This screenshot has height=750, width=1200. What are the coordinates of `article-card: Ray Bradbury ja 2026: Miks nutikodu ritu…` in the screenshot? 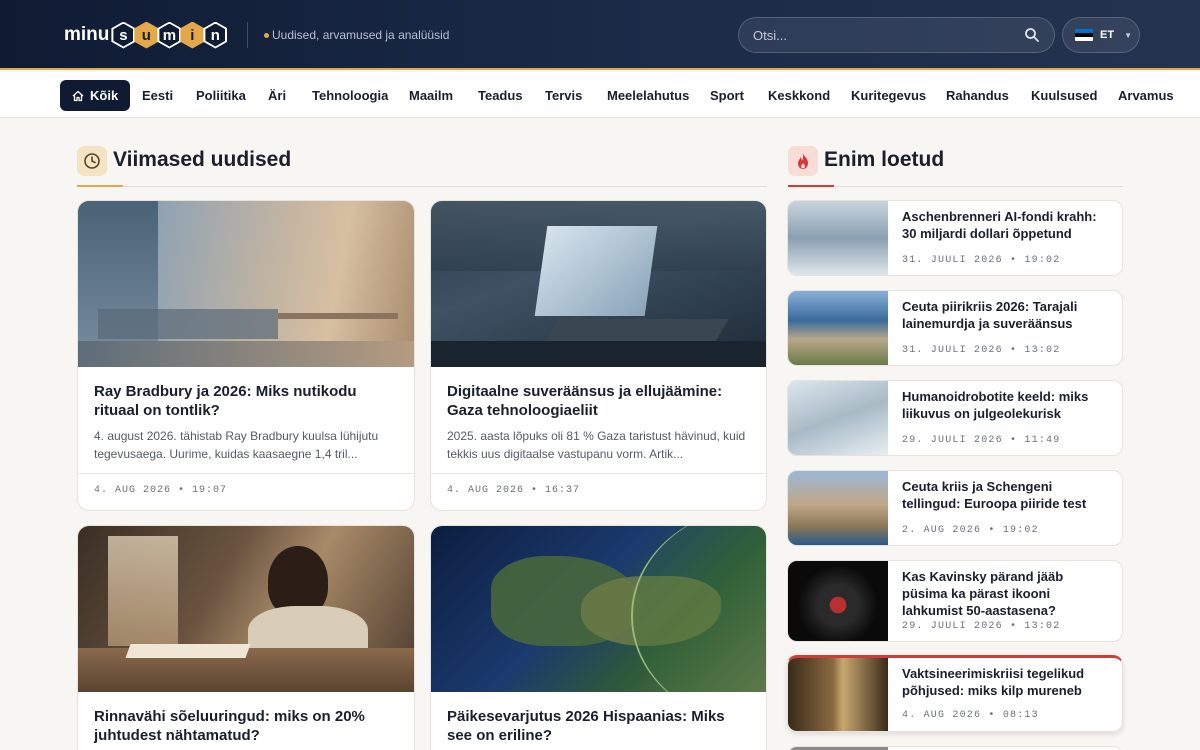 It's located at (246, 355).